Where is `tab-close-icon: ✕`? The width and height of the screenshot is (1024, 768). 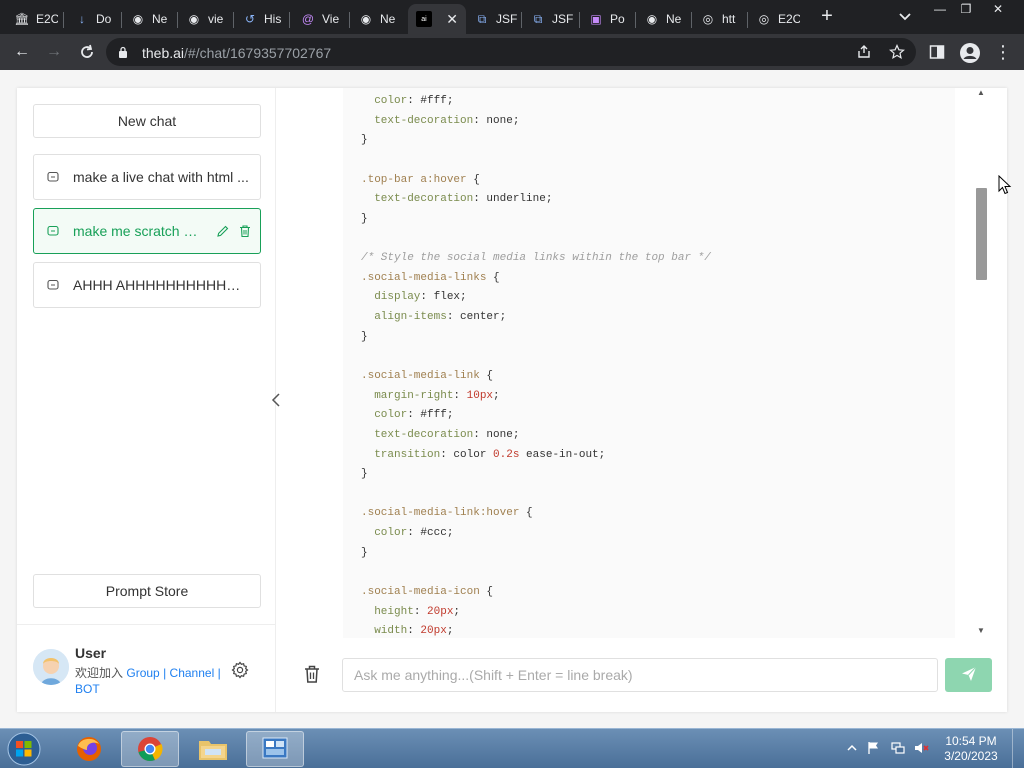 tab-close-icon: ✕ is located at coordinates (452, 19).